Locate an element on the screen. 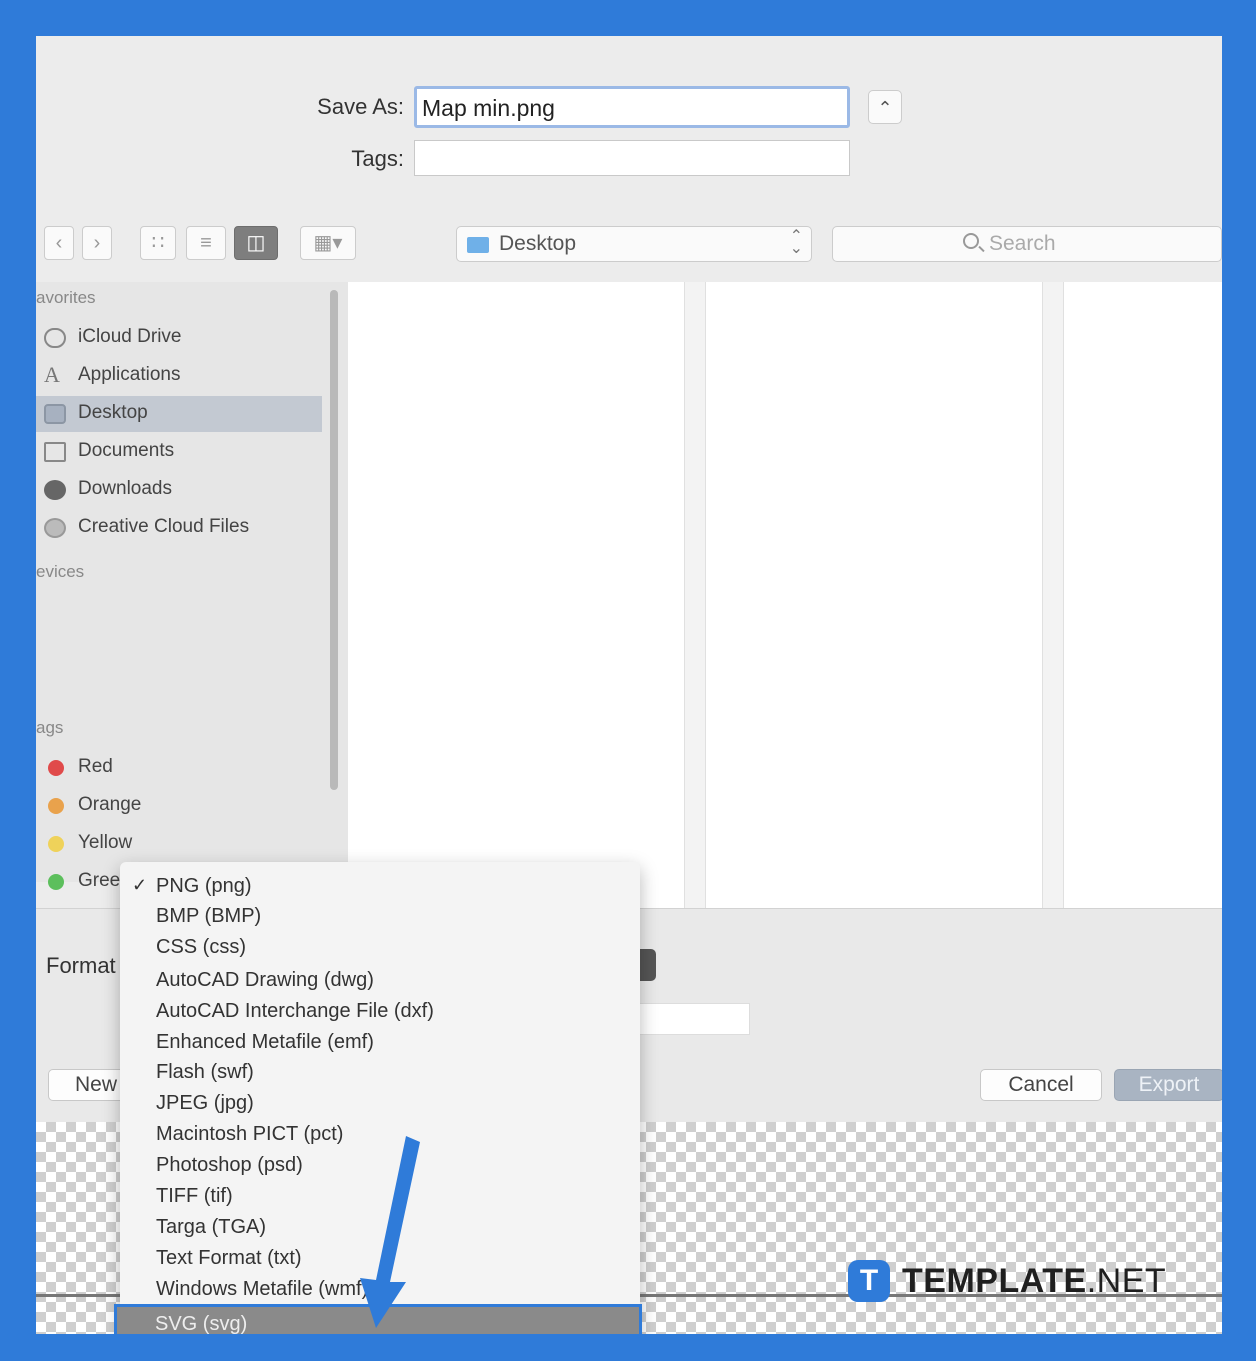 Image resolution: width=1256 pixels, height=1361 pixels. sidebar-tag-yellow: Yellow is located at coordinates (179, 844).